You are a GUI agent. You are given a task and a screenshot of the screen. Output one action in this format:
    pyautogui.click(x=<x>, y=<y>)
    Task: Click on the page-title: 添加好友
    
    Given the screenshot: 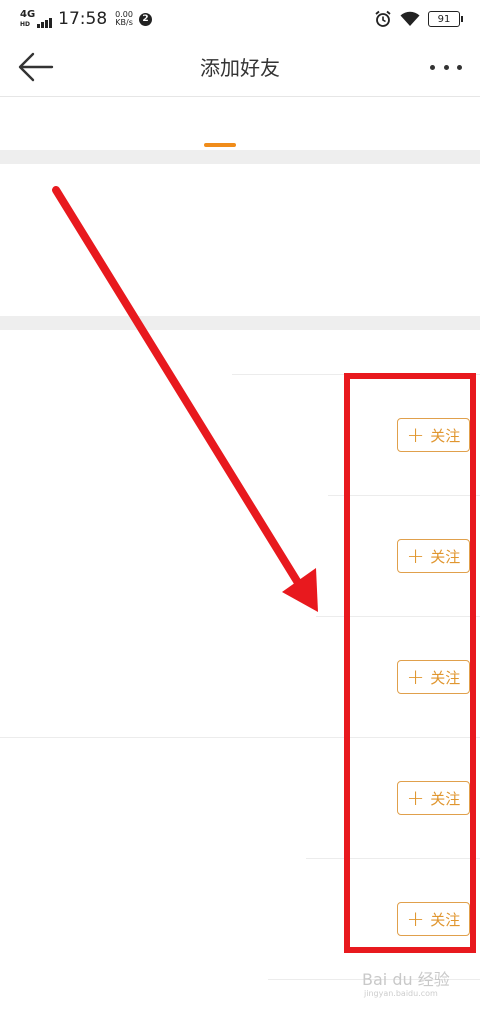 What is the action you would take?
    pyautogui.click(x=240, y=68)
    